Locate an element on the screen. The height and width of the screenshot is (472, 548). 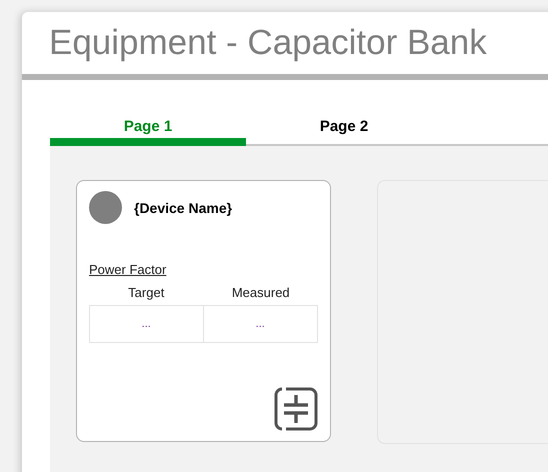
window-title: Equipment - Capacitor Bank is located at coordinates (268, 43).